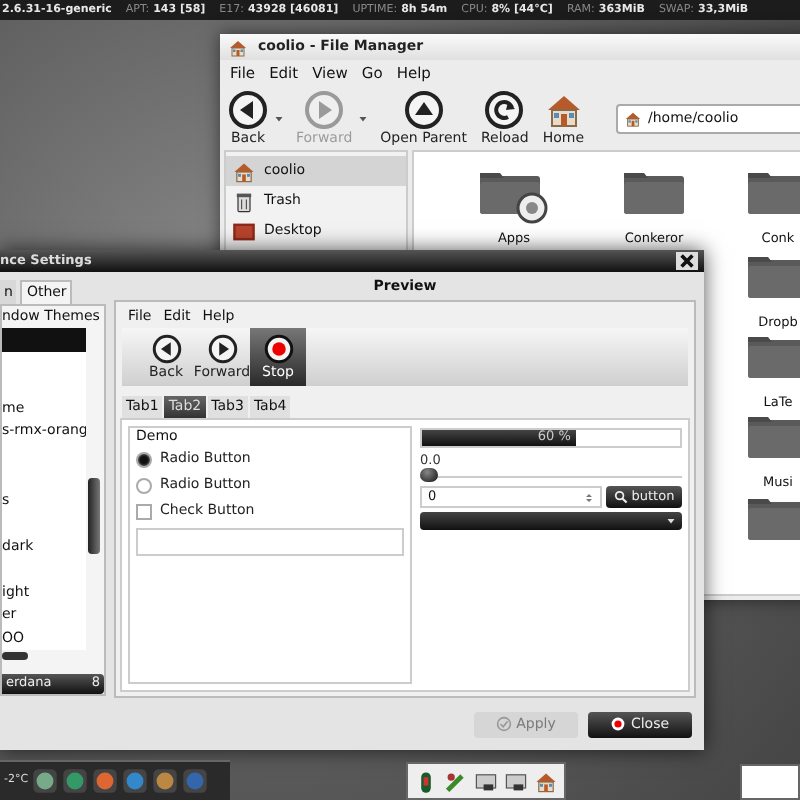 This screenshot has height=800, width=800. Describe the element at coordinates (278, 348) in the screenshot. I see `stop-icon` at that location.